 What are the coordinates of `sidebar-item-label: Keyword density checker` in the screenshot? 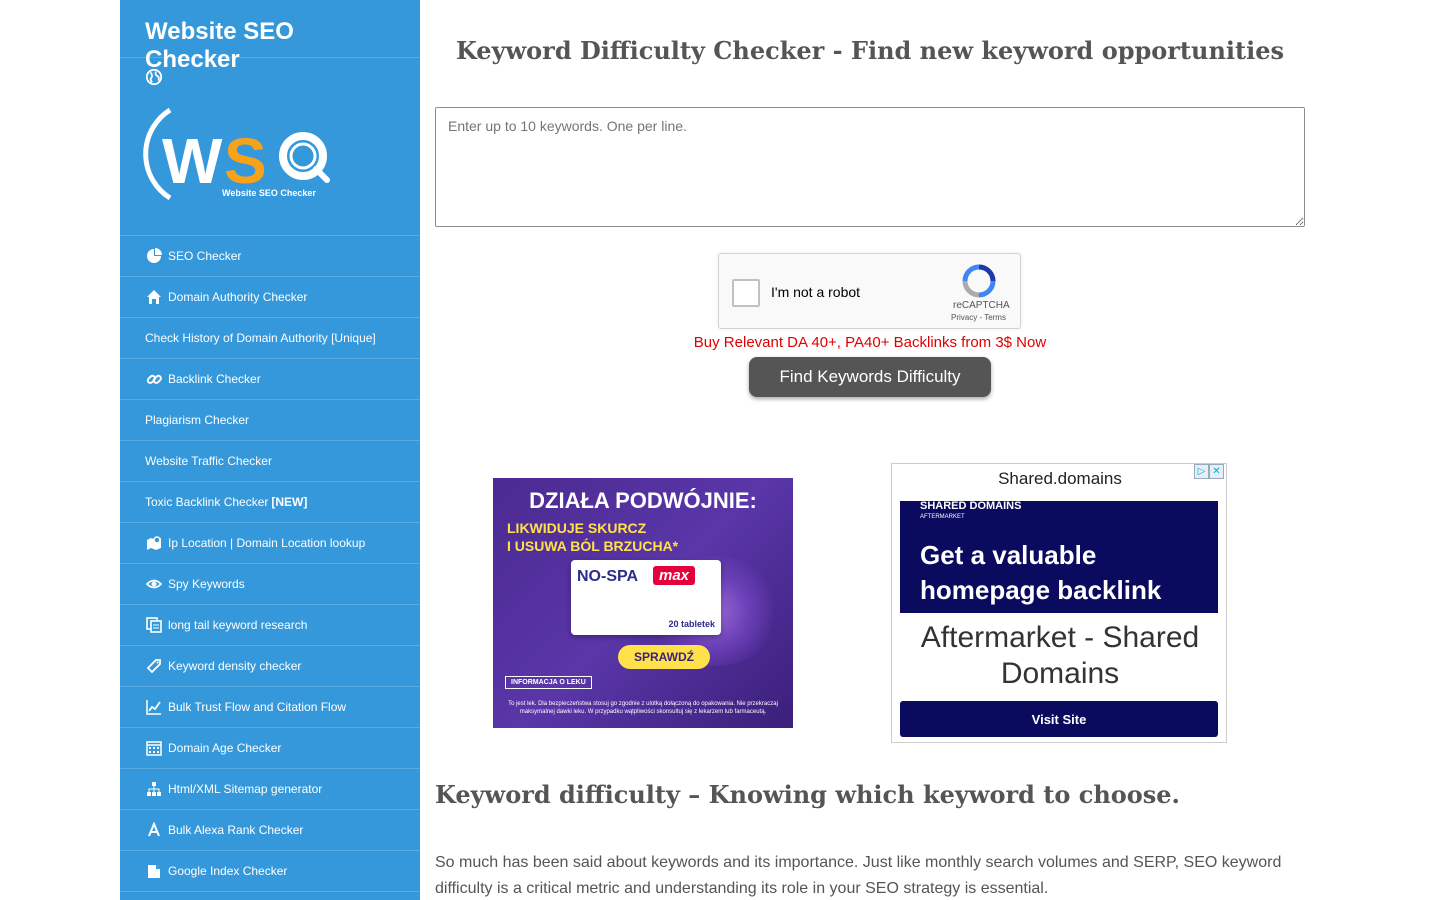 It's located at (235, 666).